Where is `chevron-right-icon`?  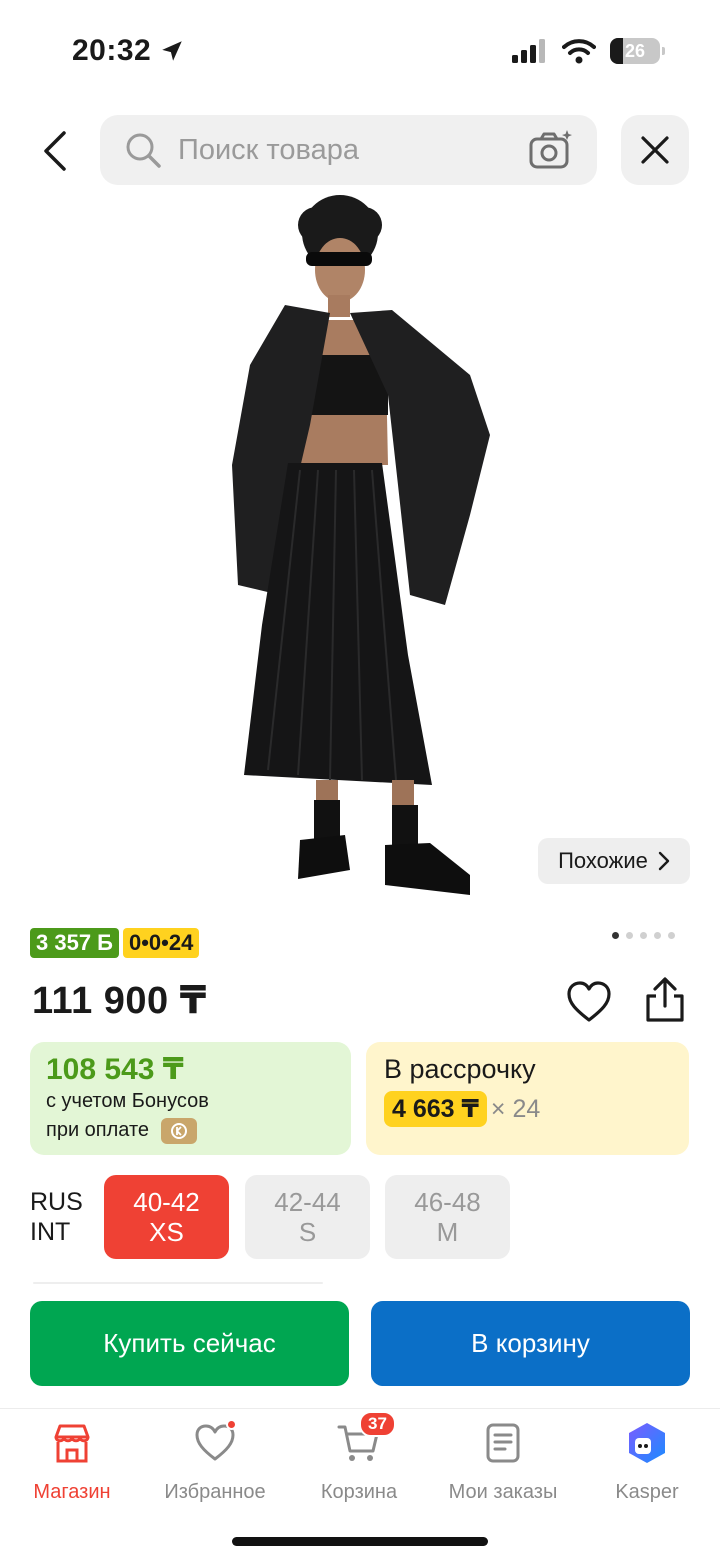
chevron-right-icon is located at coordinates (664, 861).